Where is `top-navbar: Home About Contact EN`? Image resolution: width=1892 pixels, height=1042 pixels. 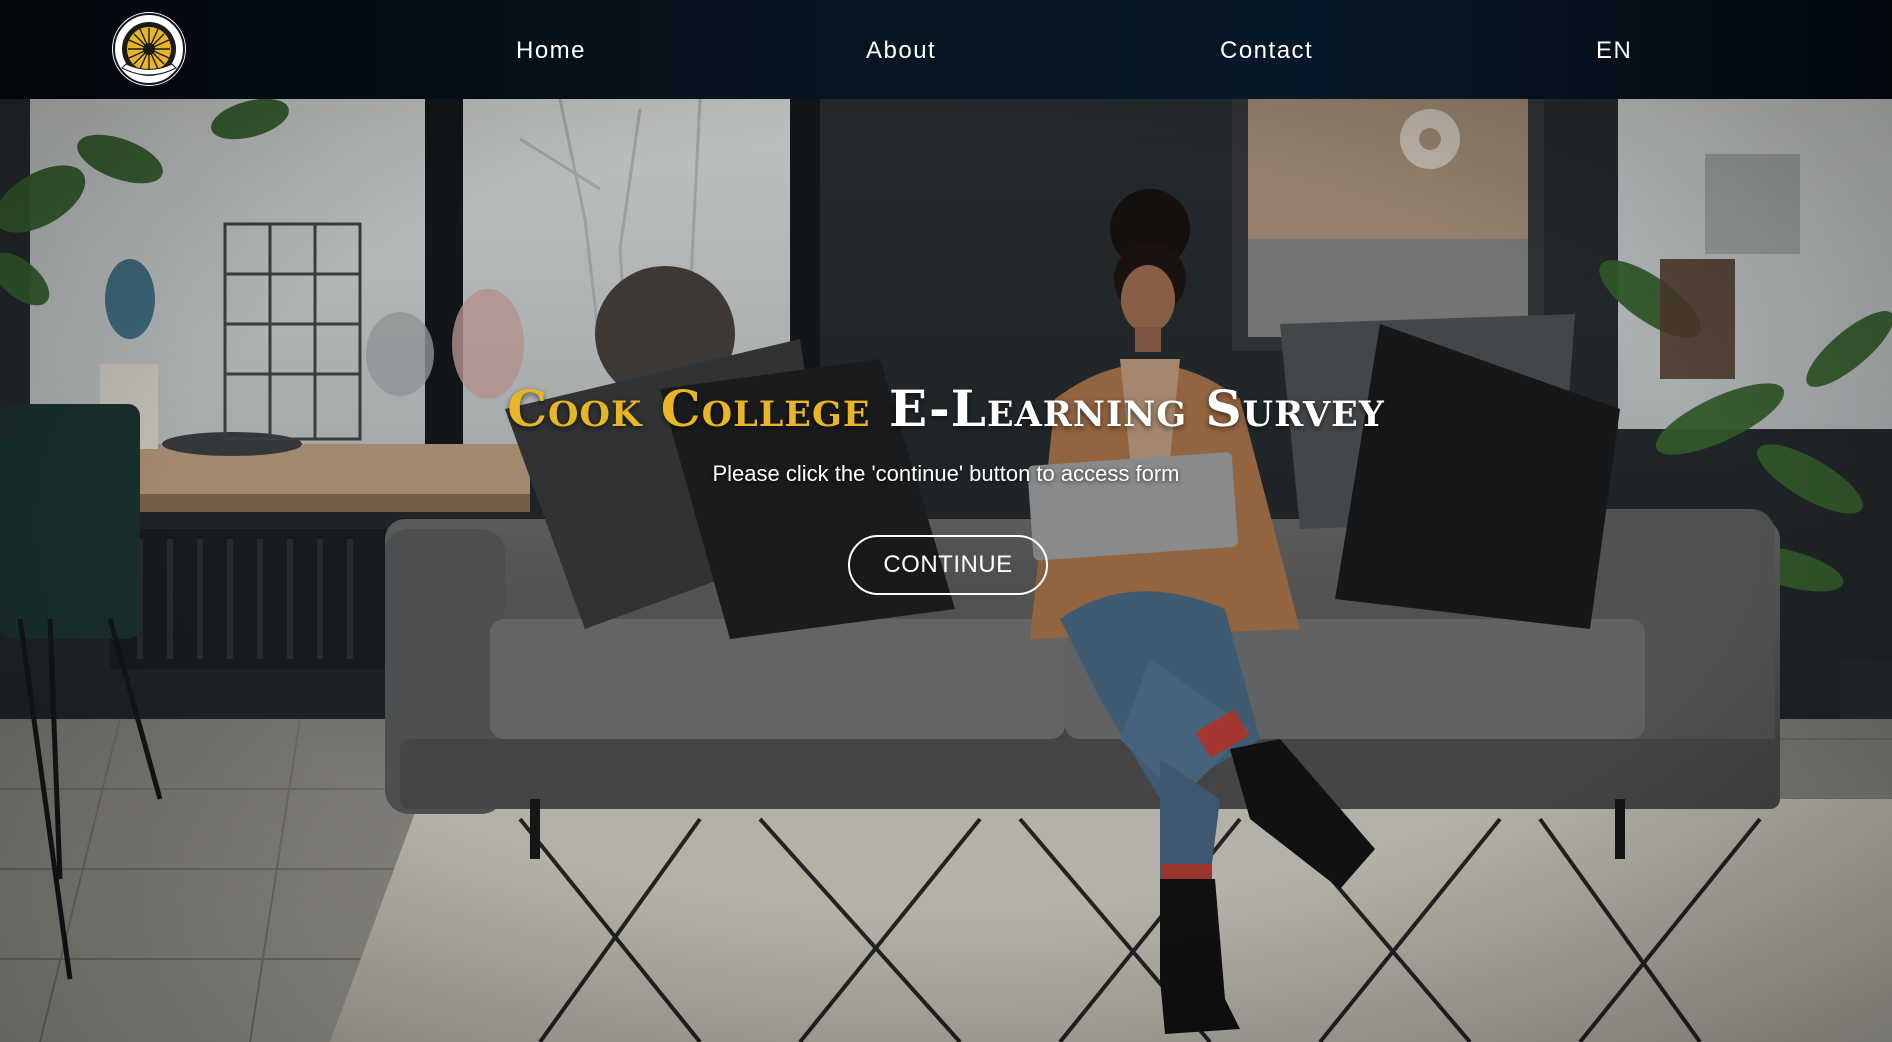 top-navbar: Home About Contact EN is located at coordinates (946, 49).